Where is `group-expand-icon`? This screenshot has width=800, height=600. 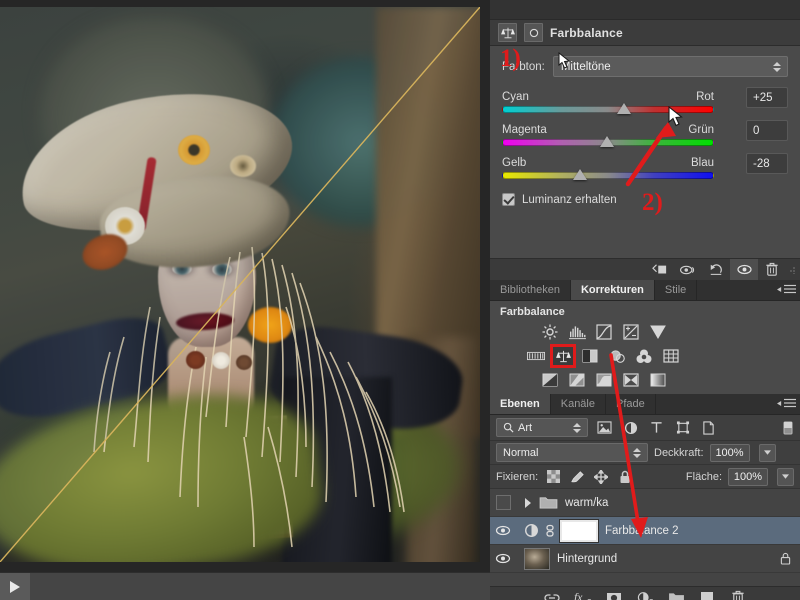
group-expand-icon is located at coordinates (528, 502).